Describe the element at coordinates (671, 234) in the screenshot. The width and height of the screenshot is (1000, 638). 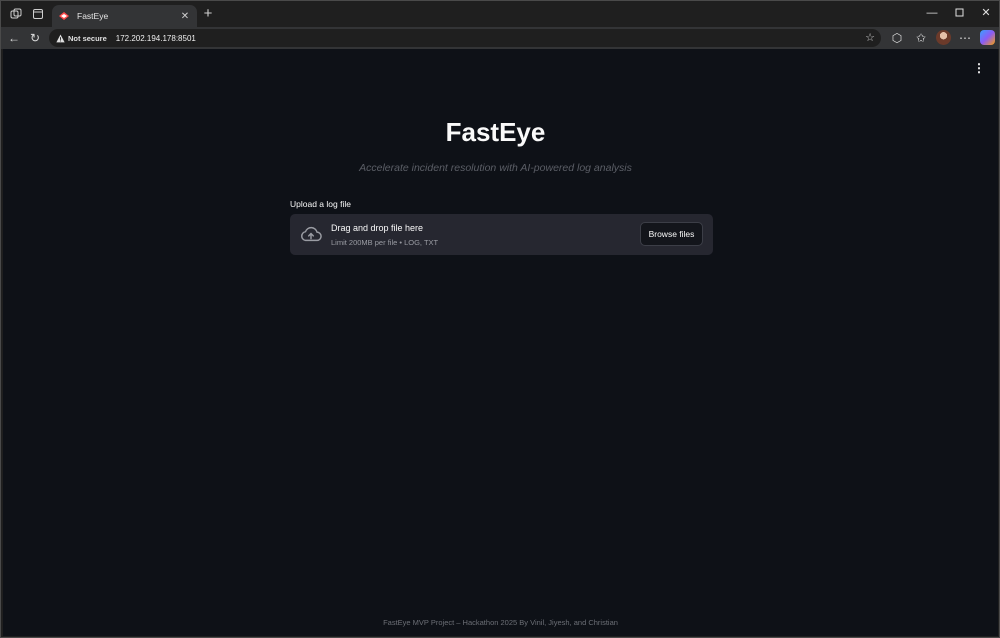
I see `browse-files-button: Browse files` at that location.